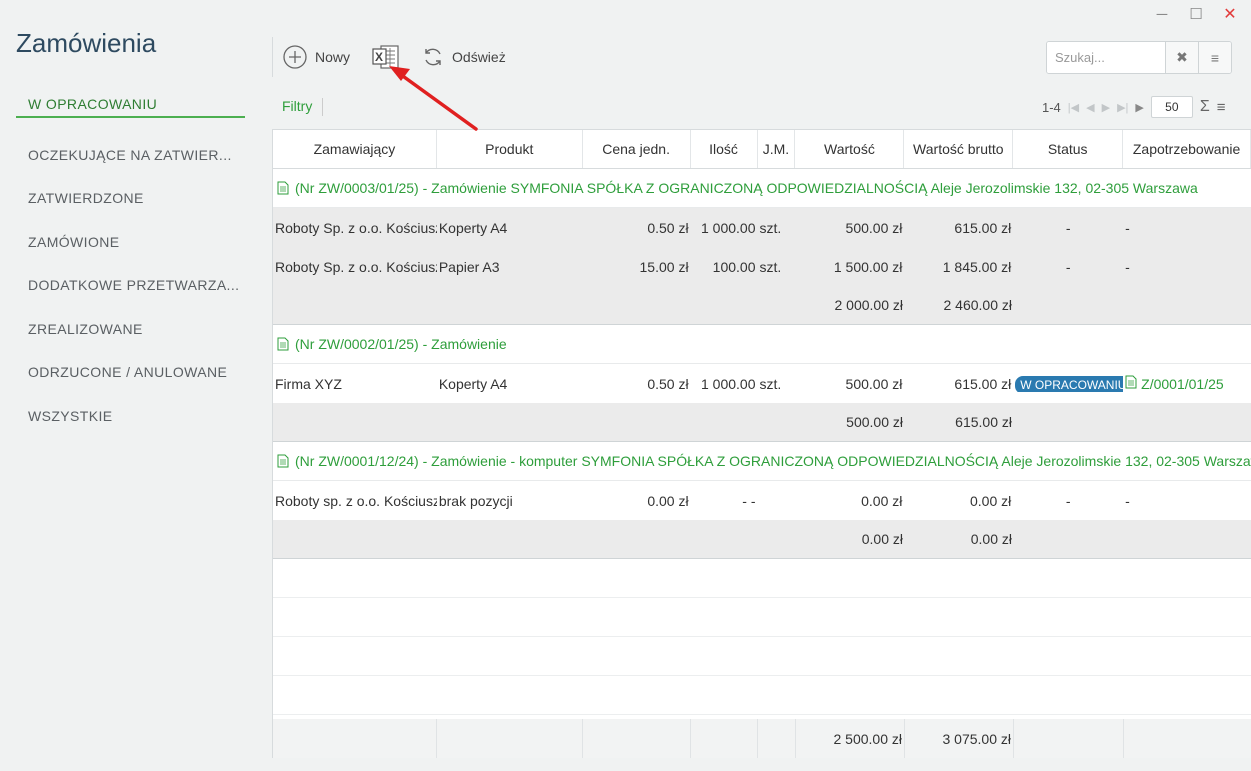 The height and width of the screenshot is (771, 1251). What do you see at coordinates (882, 539) in the screenshot?
I see `group-sum-value: 0.00 zł` at bounding box center [882, 539].